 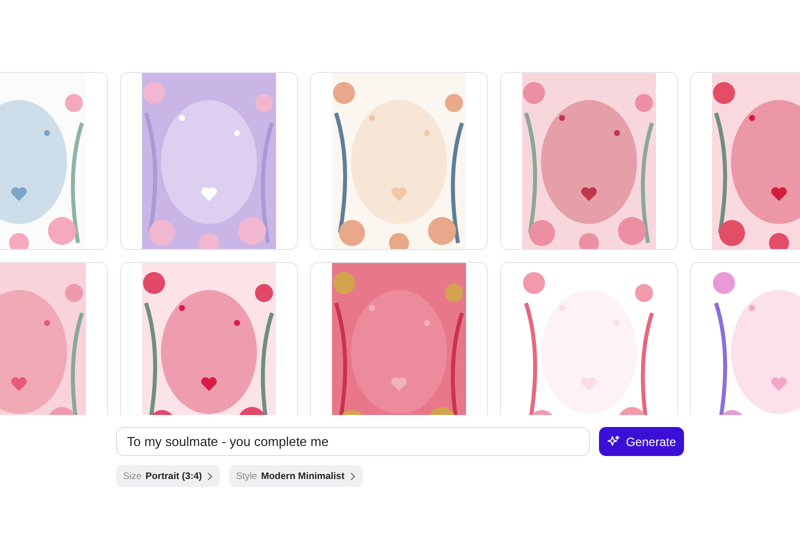 I want to click on prompt-field: To my soulmate - you complete me, so click(x=353, y=441).